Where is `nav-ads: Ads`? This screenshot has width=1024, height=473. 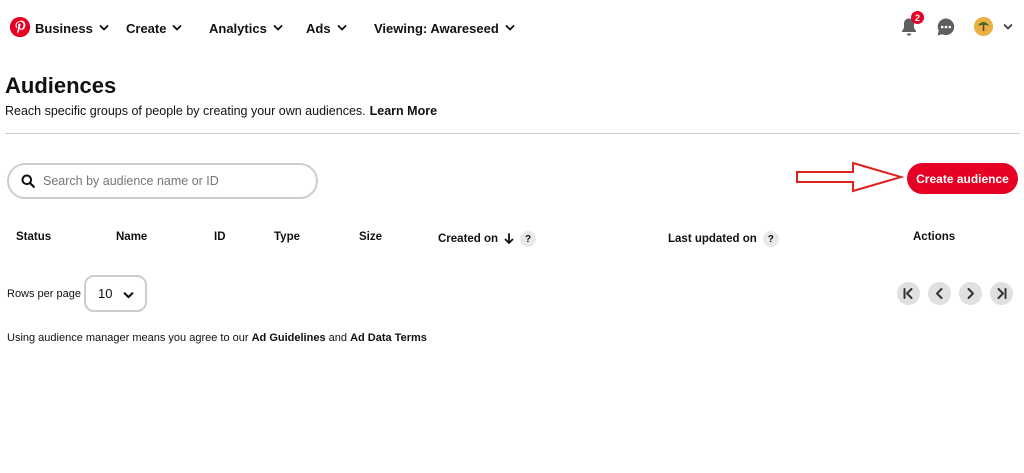
nav-ads: Ads is located at coordinates (326, 28).